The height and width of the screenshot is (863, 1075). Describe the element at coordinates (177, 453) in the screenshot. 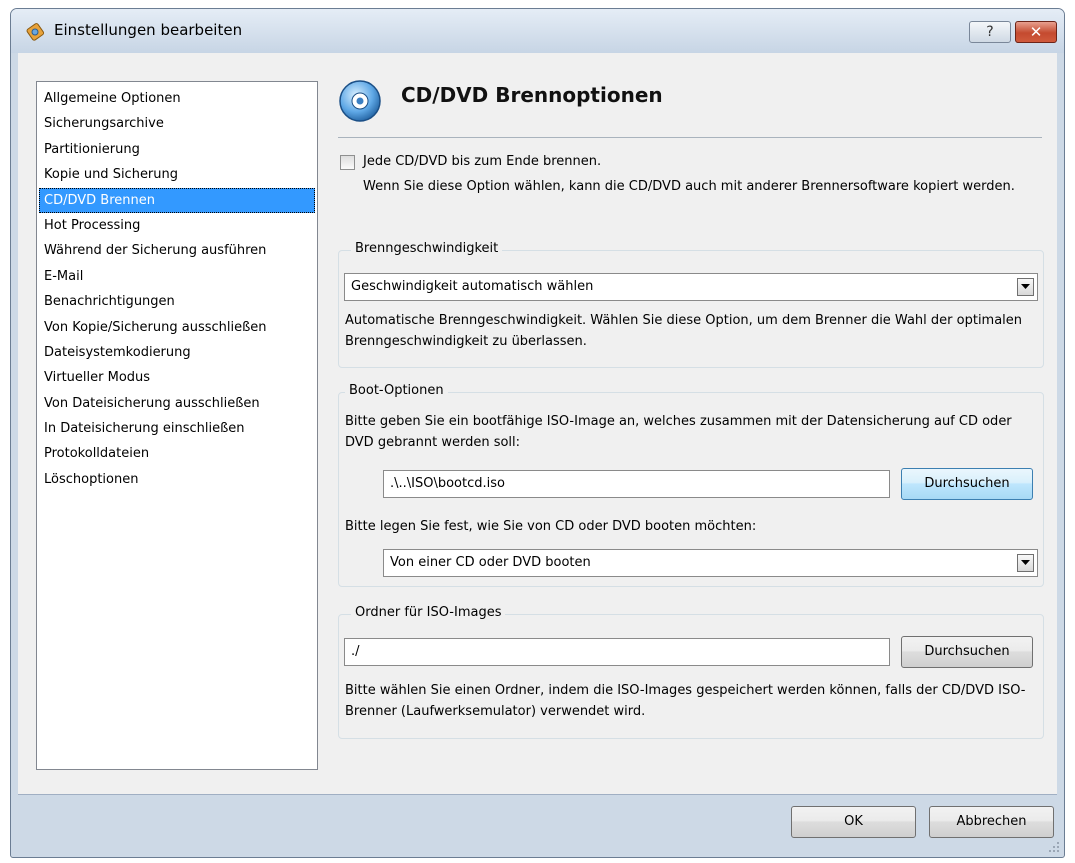

I see `sidebar-item: Protokolldateien` at that location.